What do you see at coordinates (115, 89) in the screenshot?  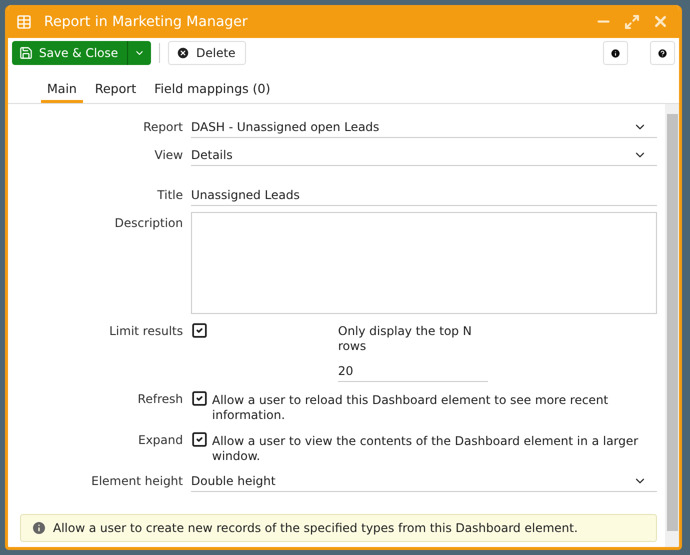 I see `tab: Report` at bounding box center [115, 89].